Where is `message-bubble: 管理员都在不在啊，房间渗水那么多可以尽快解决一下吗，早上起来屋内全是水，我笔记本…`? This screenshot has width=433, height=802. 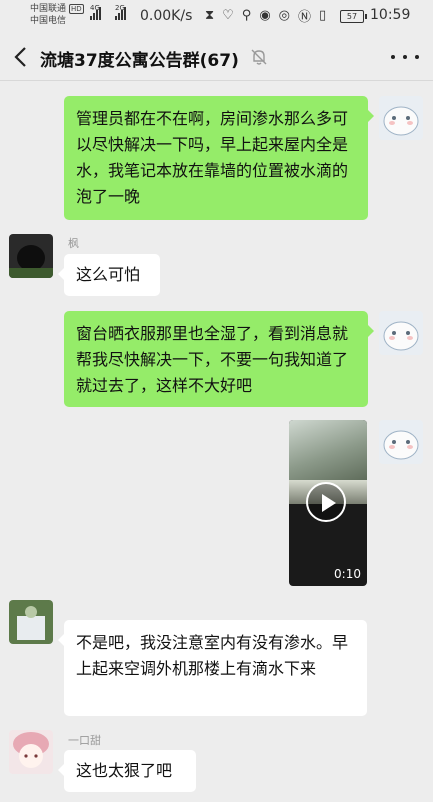
message-bubble: 管理员都在不在啊，房间渗水那么多可以尽快解决一下吗，早上起来屋内全是水，我笔记本… is located at coordinates (219, 158).